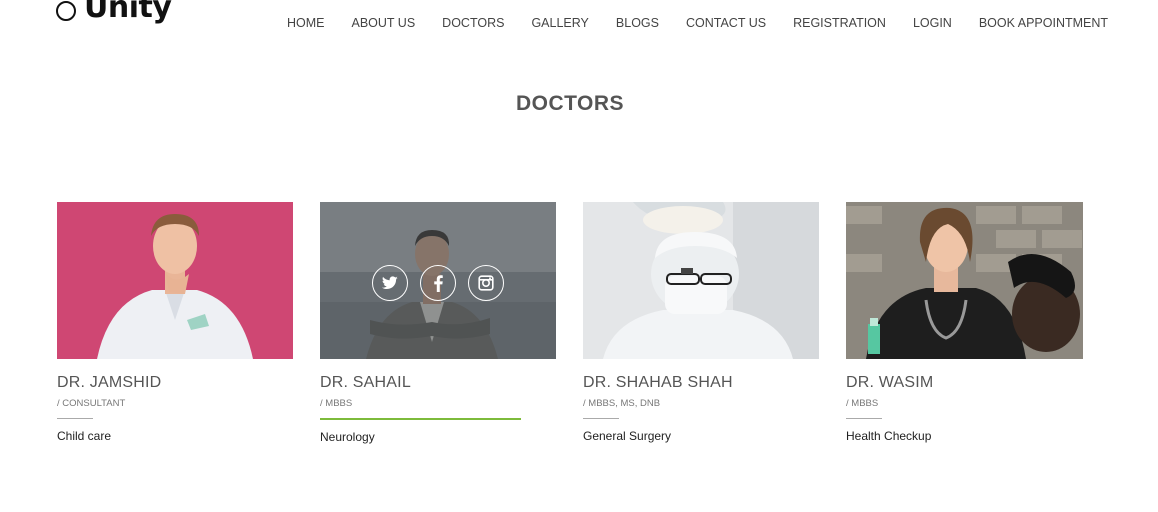 The image size is (1158, 512). What do you see at coordinates (839, 23) in the screenshot?
I see `nav-registration: REGISTRATION` at bounding box center [839, 23].